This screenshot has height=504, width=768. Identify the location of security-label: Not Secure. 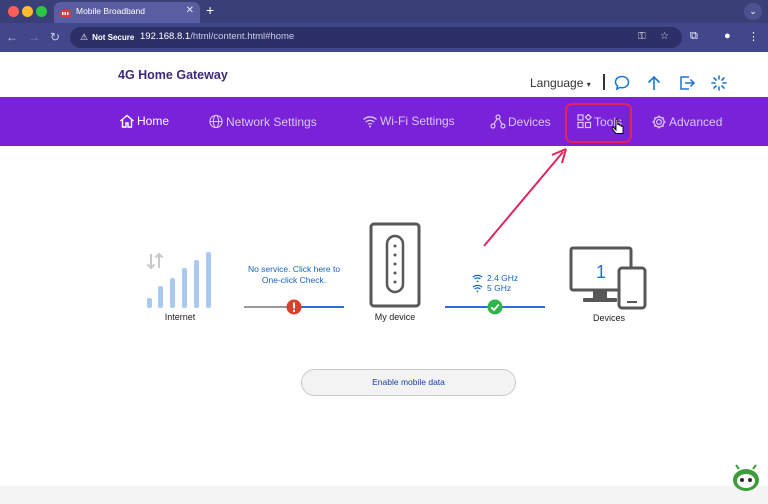
(113, 37).